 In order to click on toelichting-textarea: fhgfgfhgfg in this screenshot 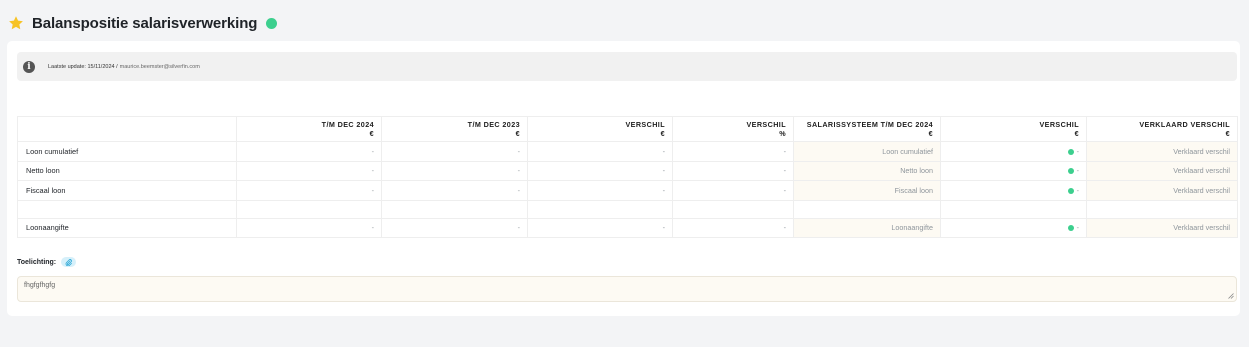, I will do `click(627, 289)`.